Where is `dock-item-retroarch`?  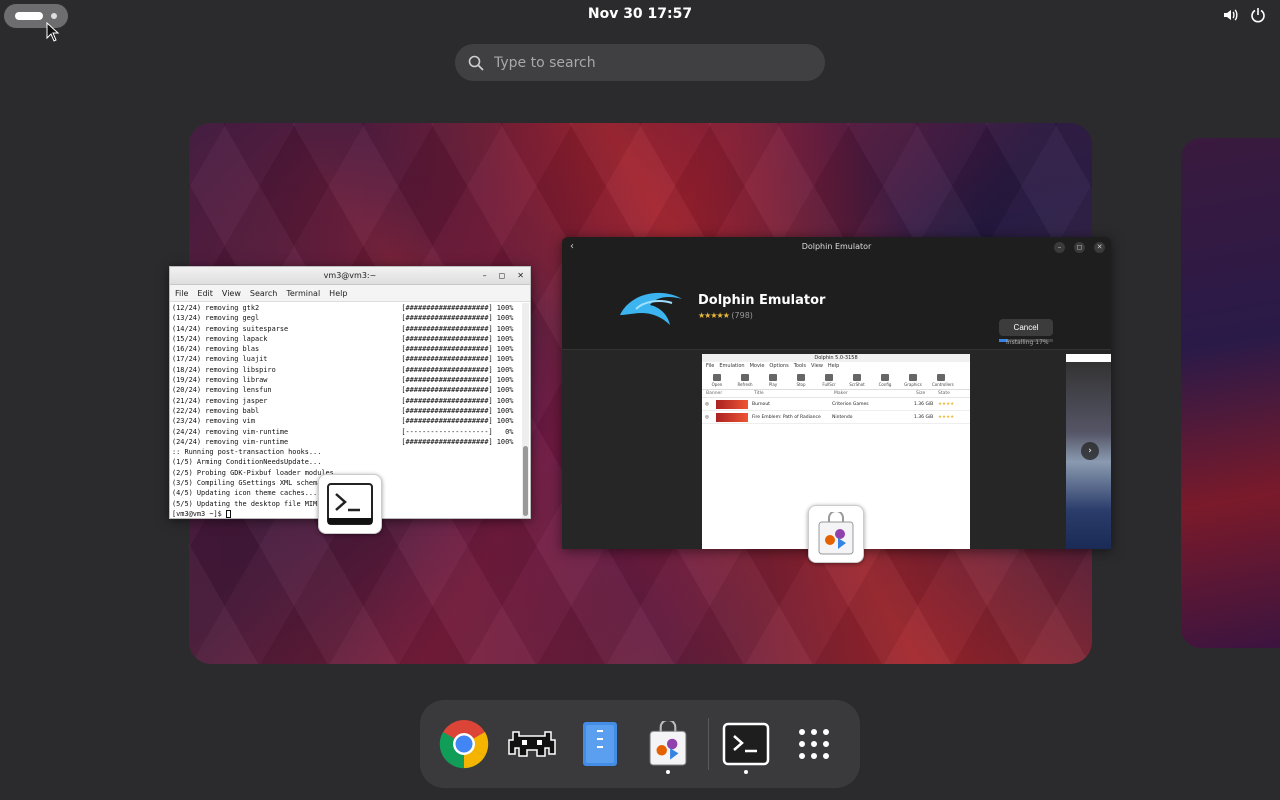
dock-item-retroarch is located at coordinates (532, 744).